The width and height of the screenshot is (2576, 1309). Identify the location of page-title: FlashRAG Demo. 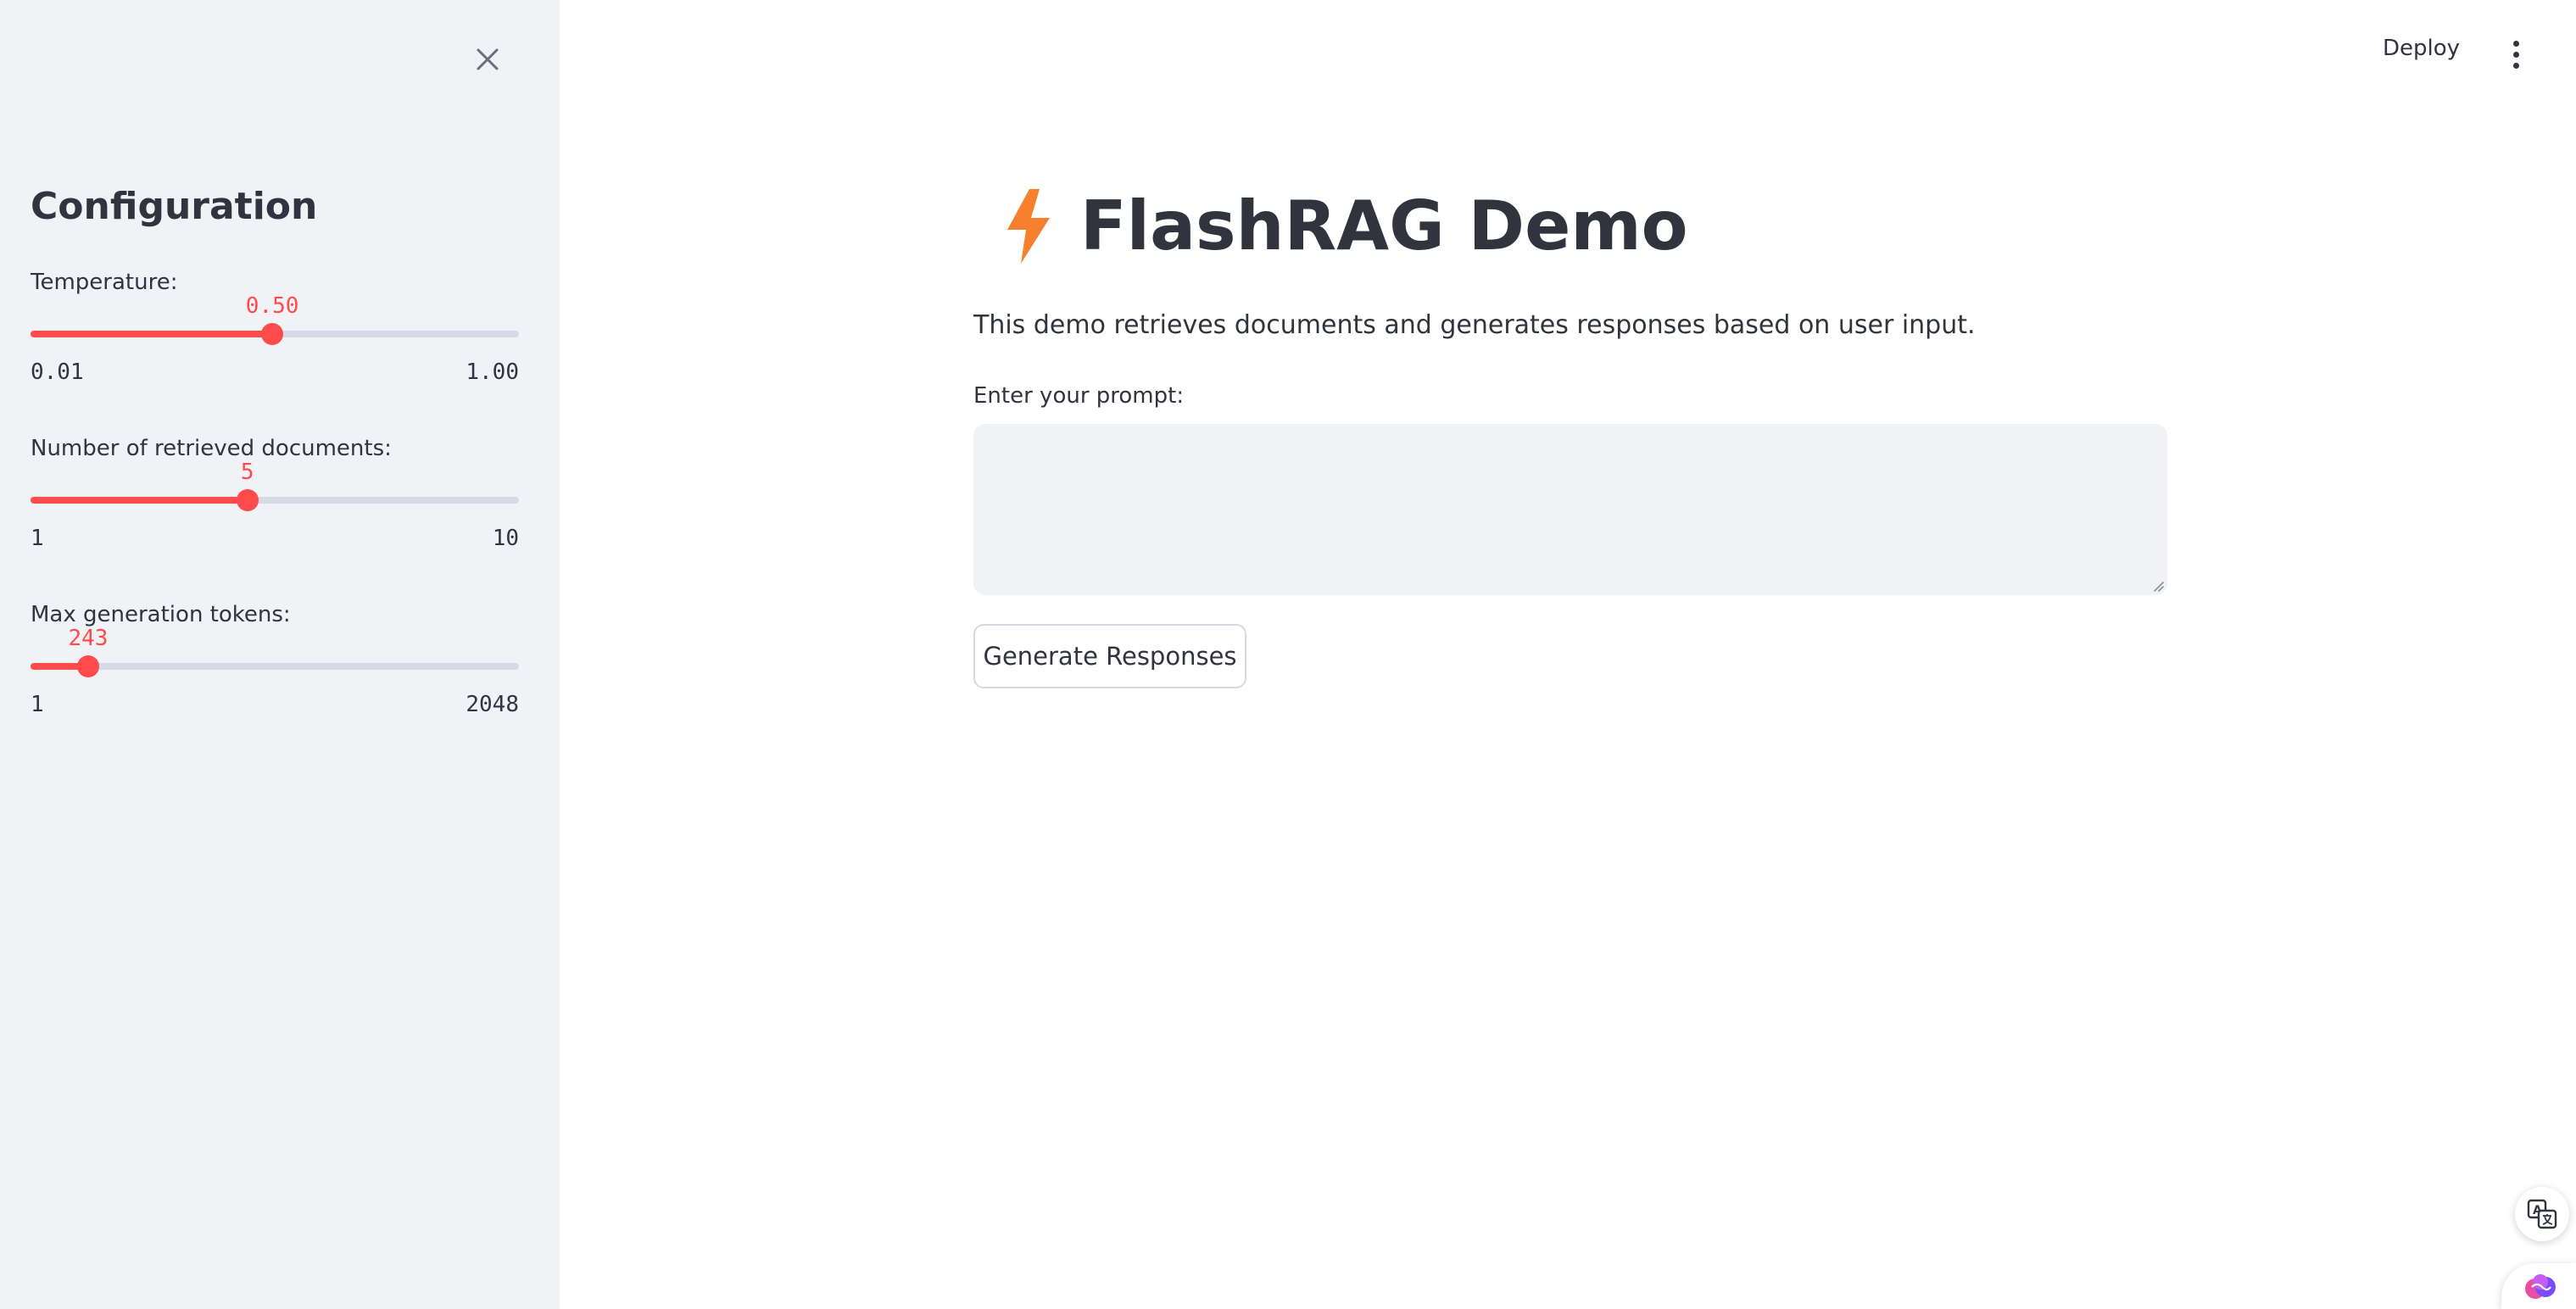
(1384, 226).